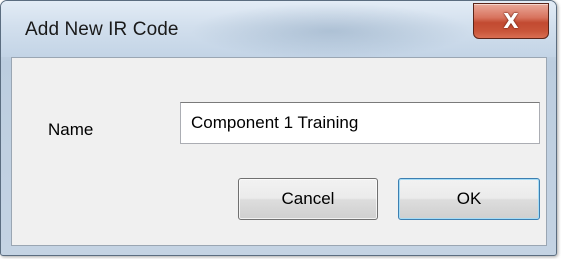 This screenshot has width=561, height=259. I want to click on dialog-title: Add New IR Code, so click(102, 29).